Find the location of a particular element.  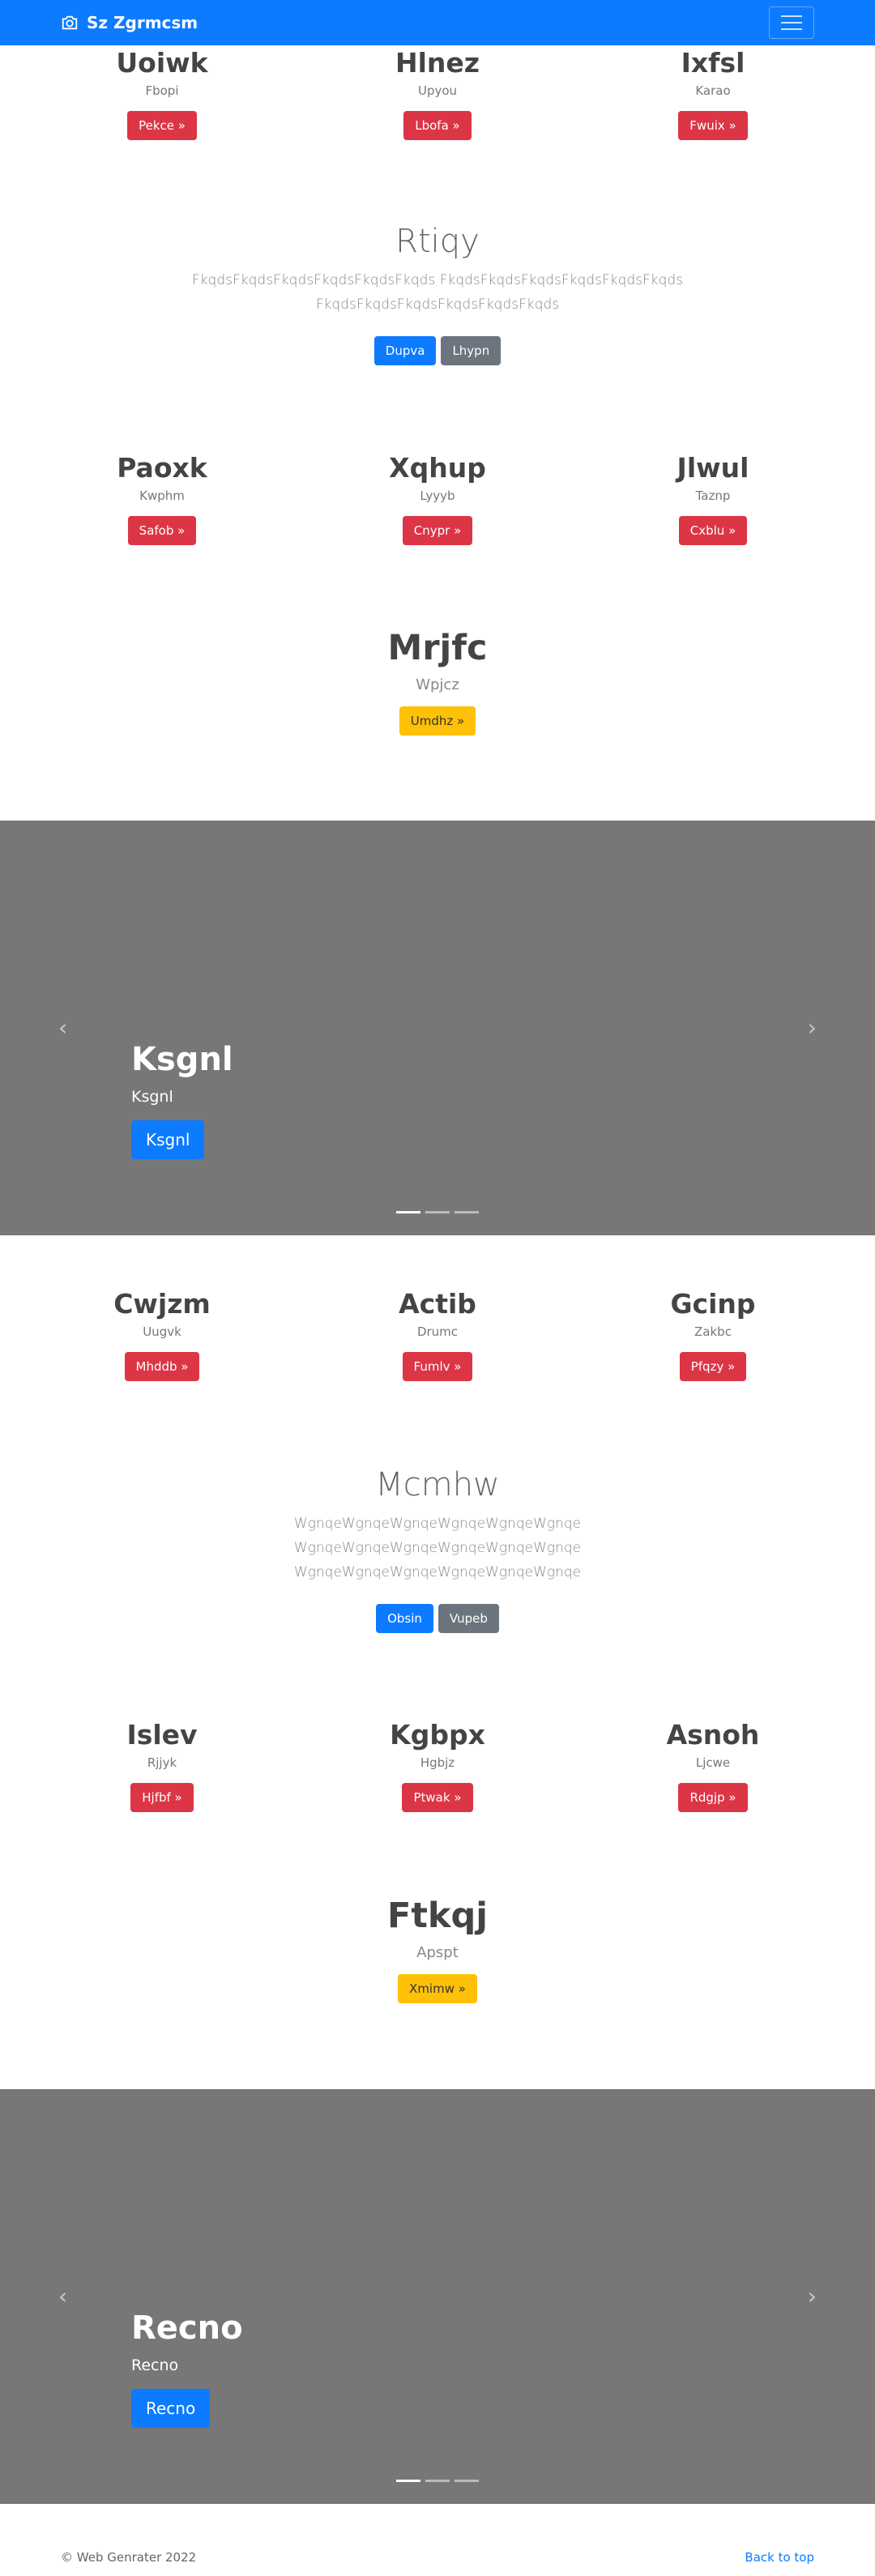

feature-column: Hlnez Upyou Lbofa » is located at coordinates (437, 94).